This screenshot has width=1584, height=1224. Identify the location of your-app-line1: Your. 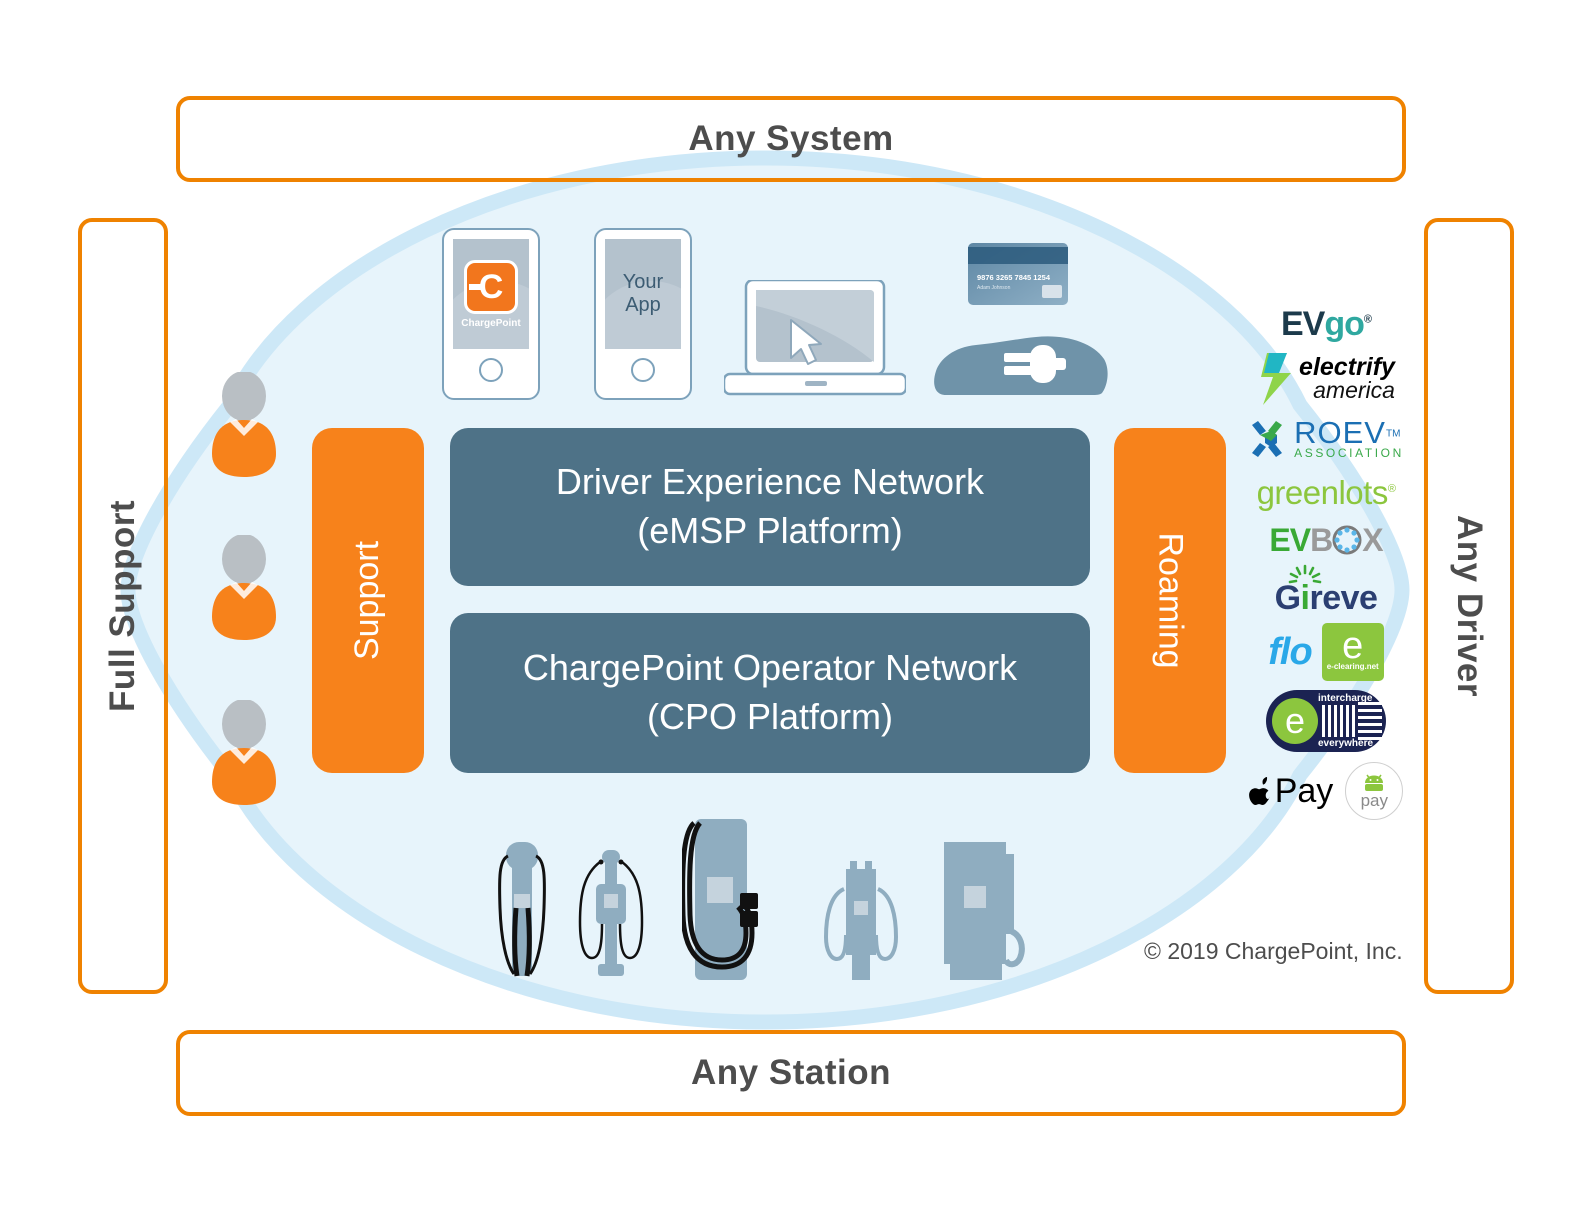
(643, 282).